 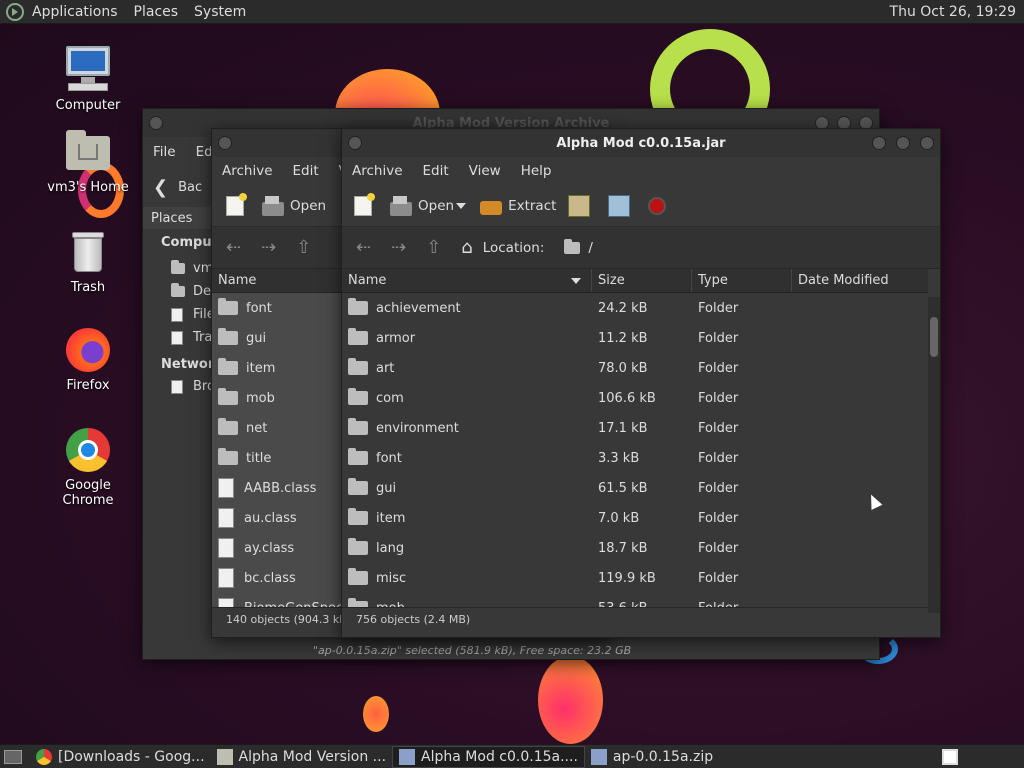 I want to click on desktop-icon-label: vm3's Home, so click(x=88, y=187).